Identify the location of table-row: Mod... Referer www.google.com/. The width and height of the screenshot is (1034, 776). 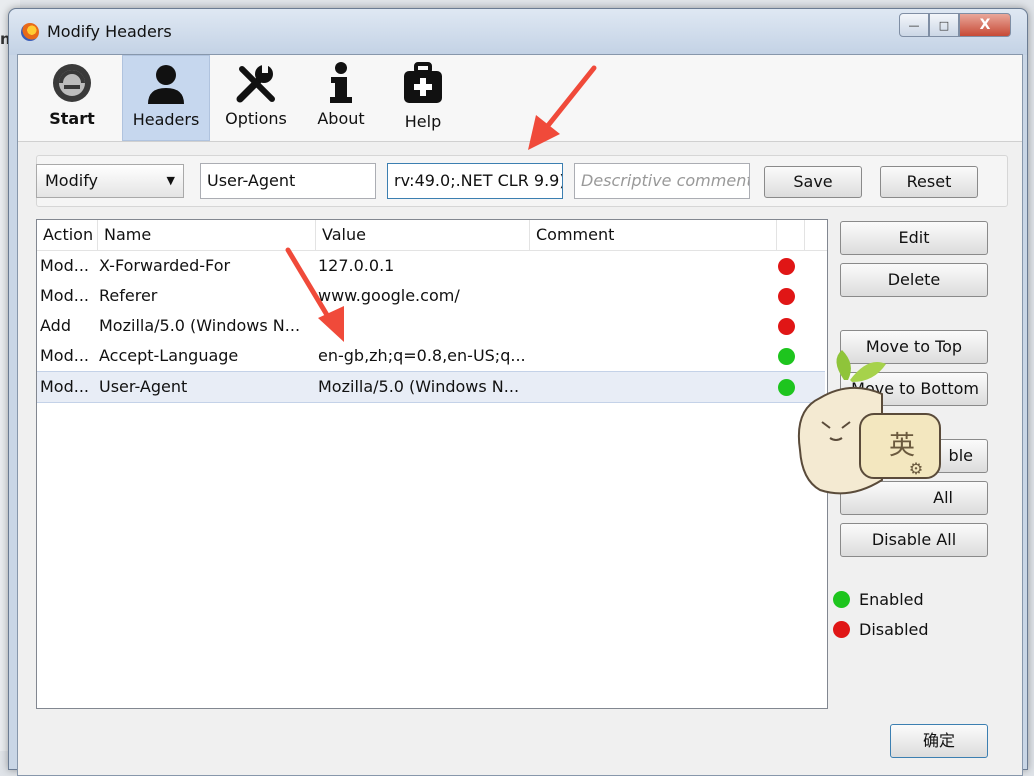
(431, 296).